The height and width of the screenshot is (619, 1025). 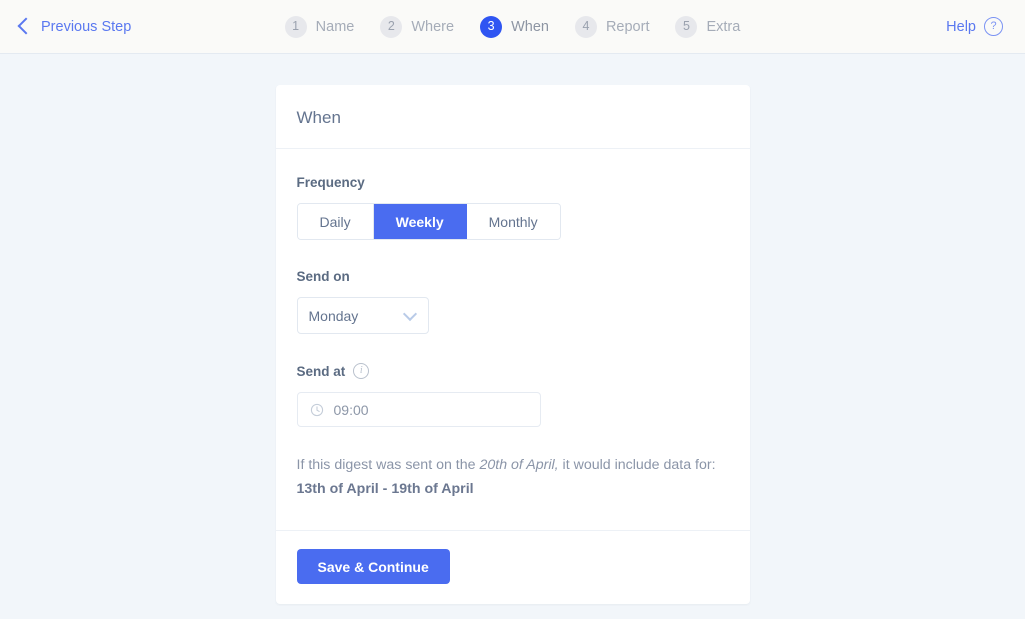 What do you see at coordinates (385, 489) in the screenshot?
I see `digest-date-range: 13th of April - 19th of April` at bounding box center [385, 489].